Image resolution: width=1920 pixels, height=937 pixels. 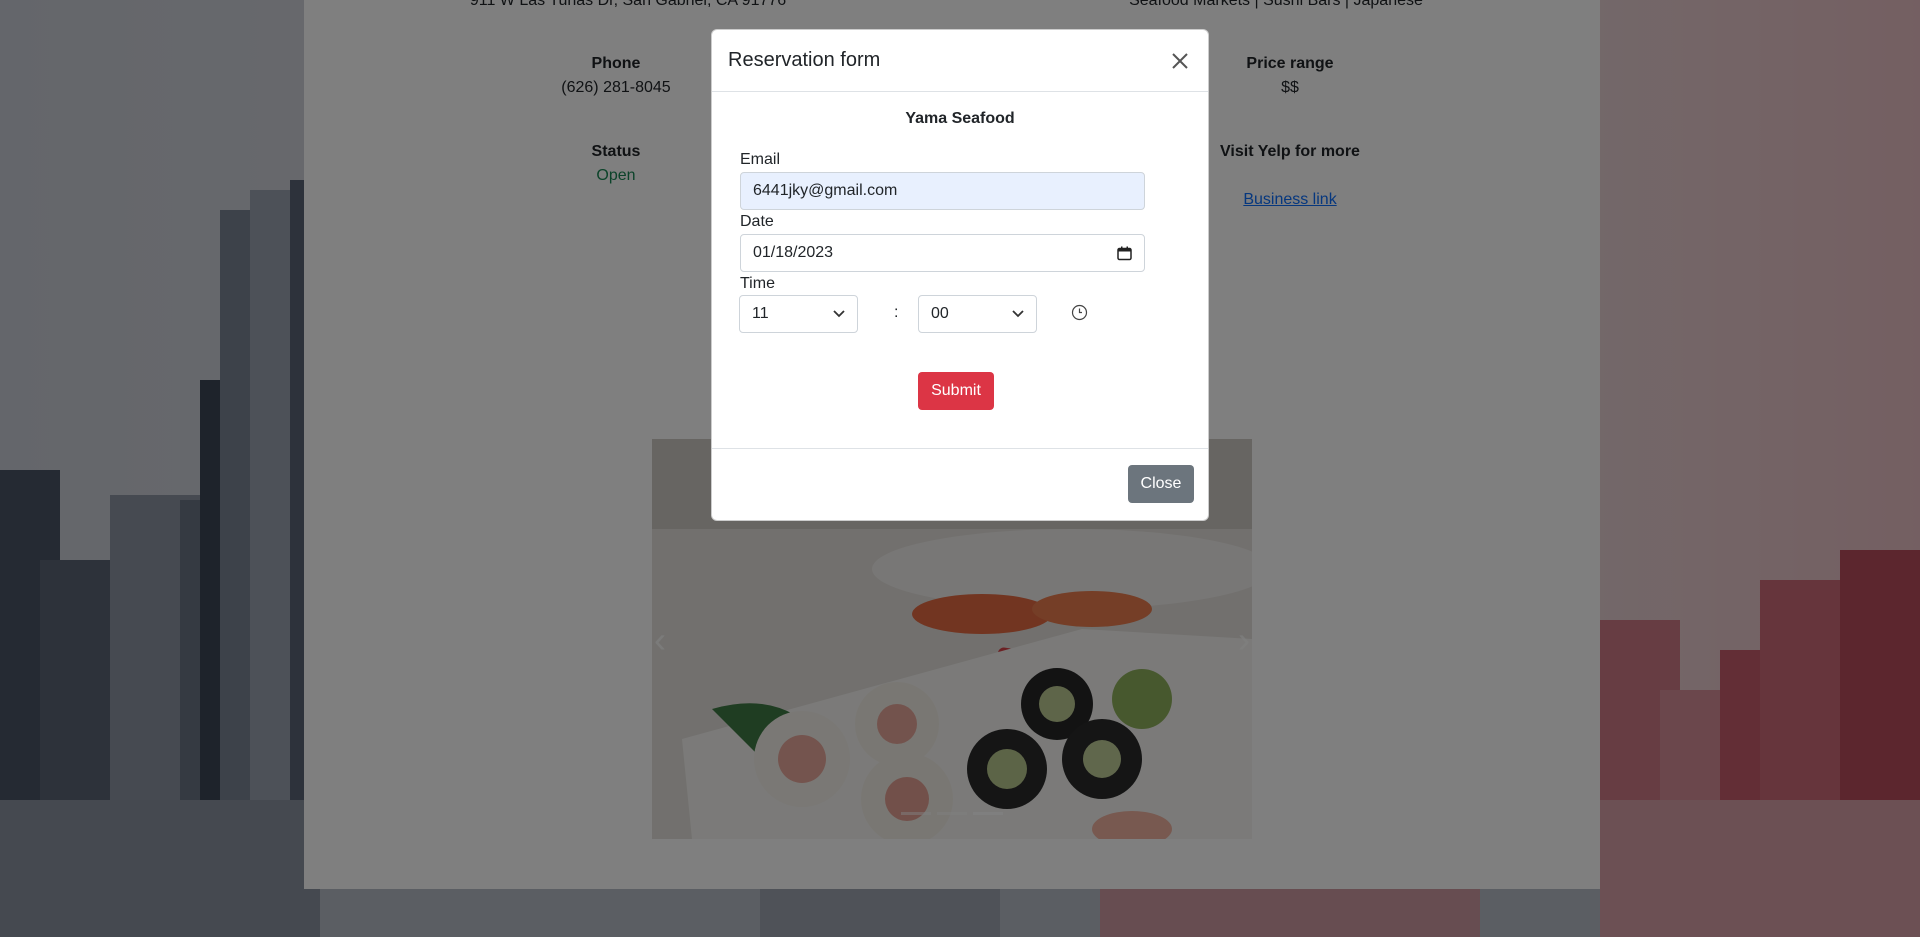 What do you see at coordinates (1124, 256) in the screenshot?
I see `calendar-icon` at bounding box center [1124, 256].